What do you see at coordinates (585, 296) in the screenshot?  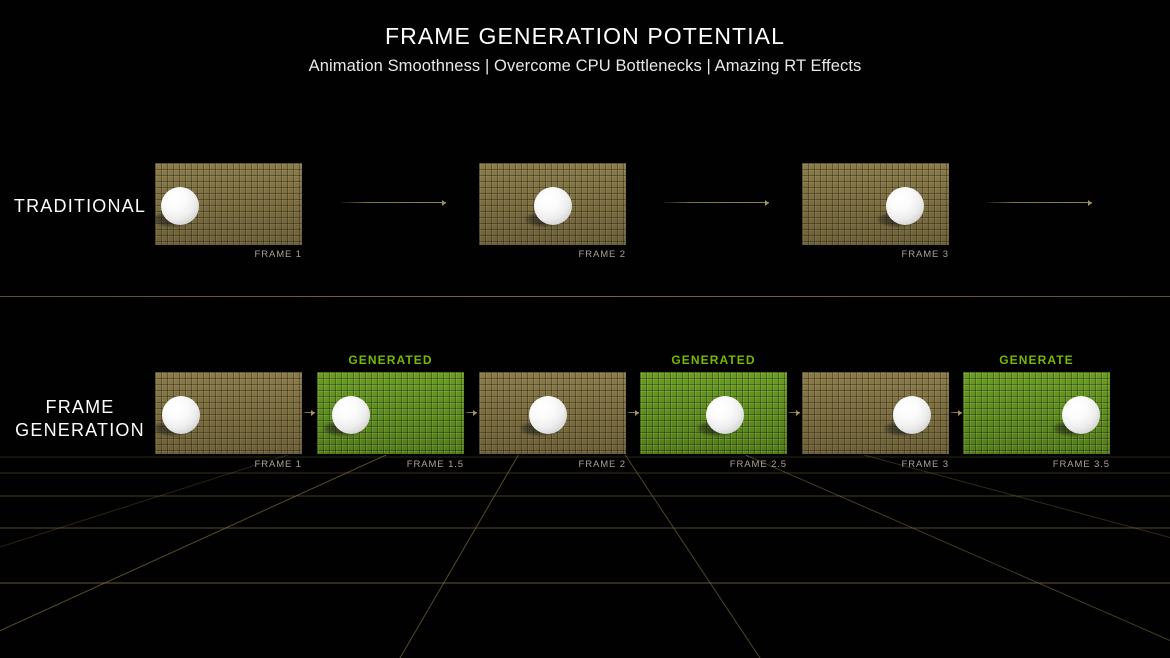 I see `row-divider` at bounding box center [585, 296].